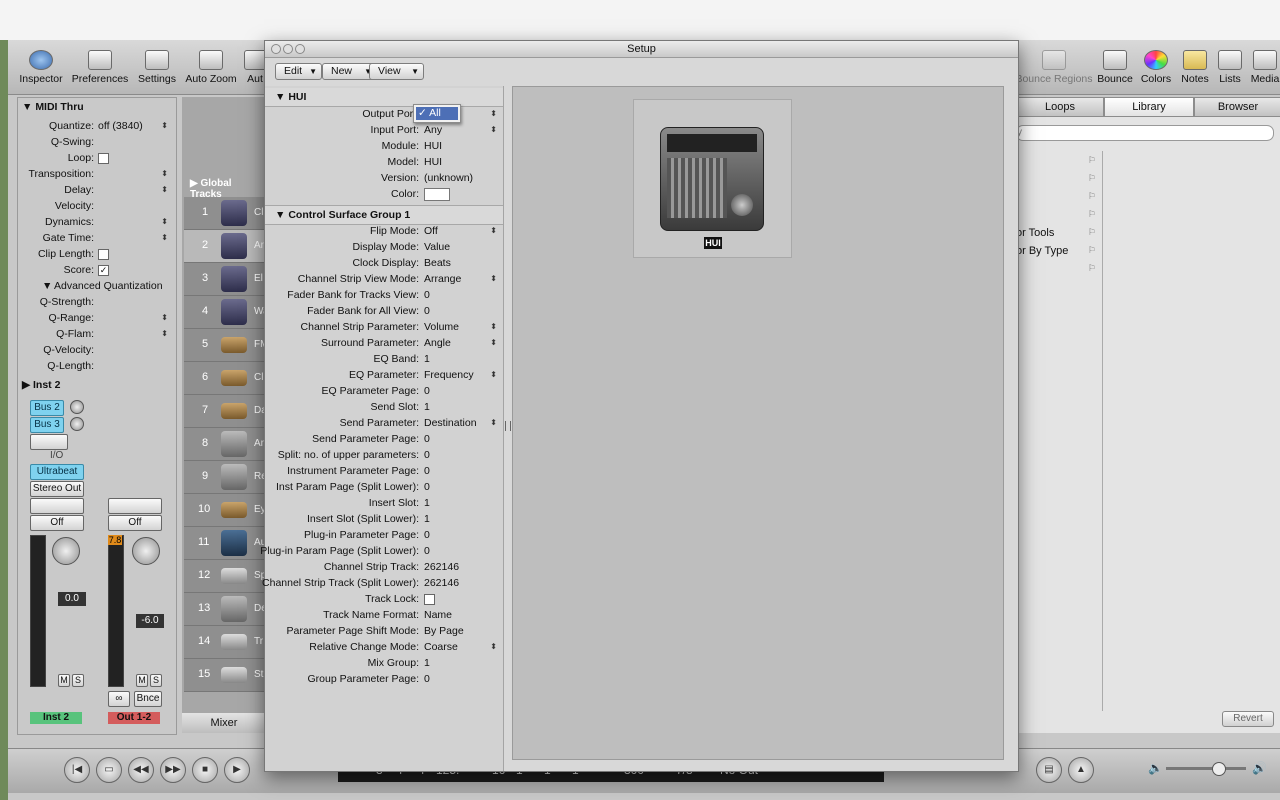 The height and width of the screenshot is (800, 1280). Describe the element at coordinates (382, 583) in the screenshot. I see `group-param-row: Channel Strip Track (Split Lower): 262146` at that location.